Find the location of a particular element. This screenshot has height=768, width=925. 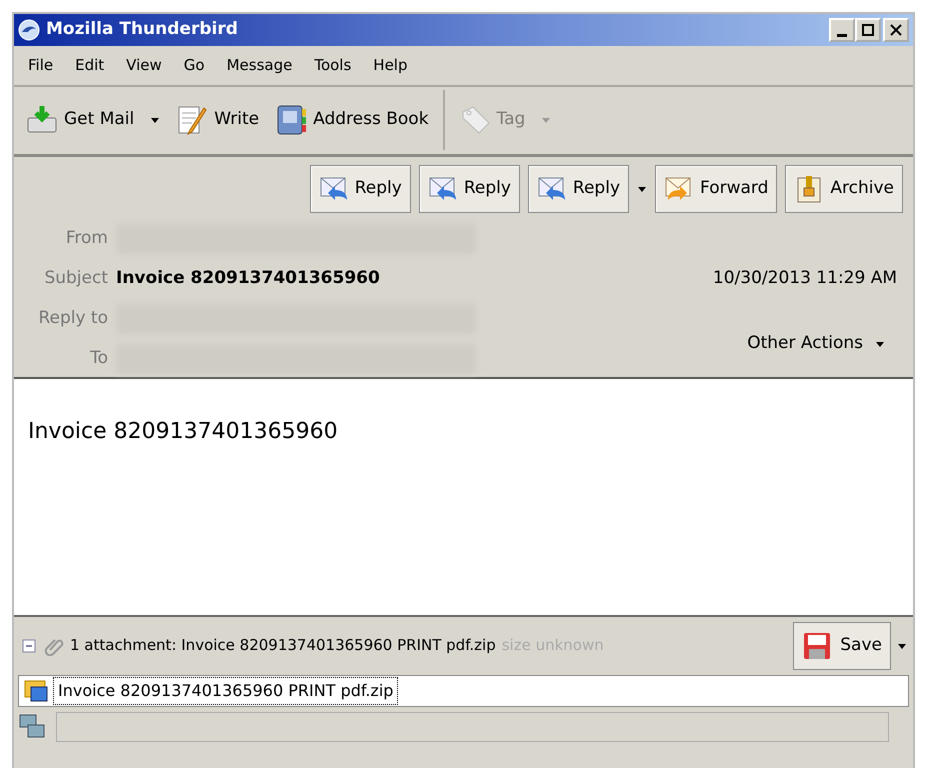

menu-item: Go is located at coordinates (194, 65).